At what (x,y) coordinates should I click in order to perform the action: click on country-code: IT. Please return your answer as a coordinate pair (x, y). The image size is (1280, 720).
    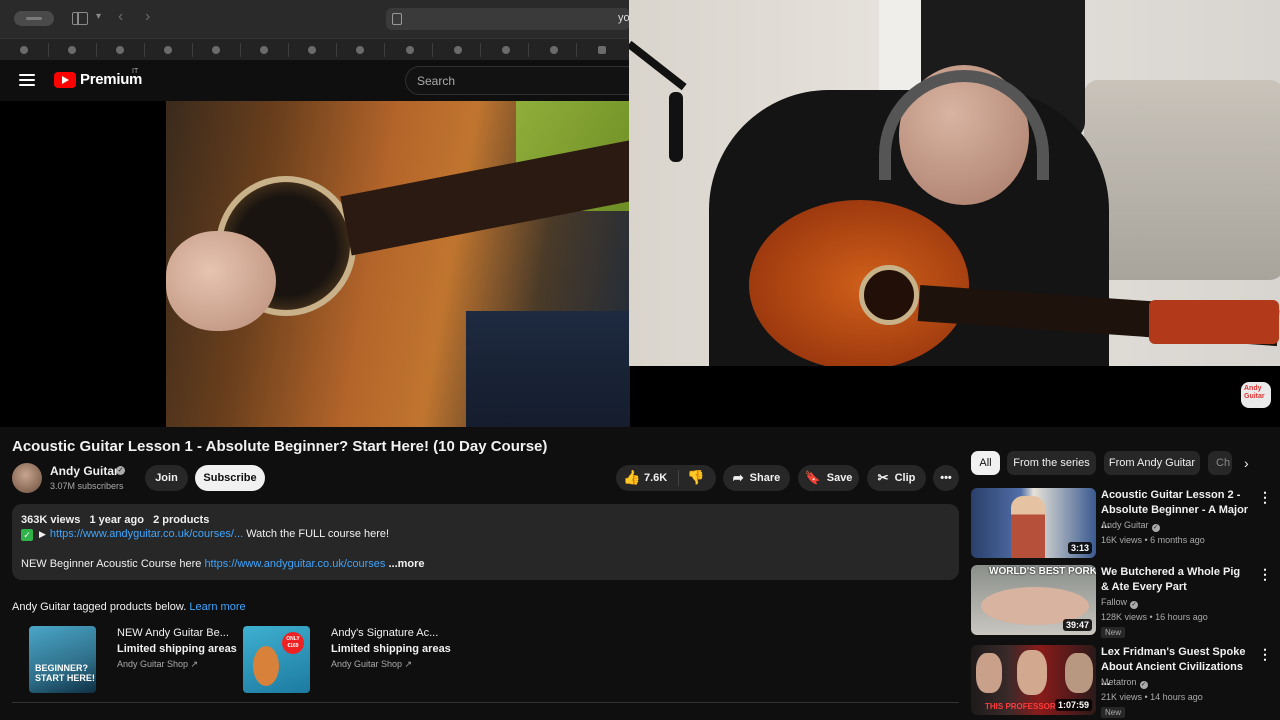
    Looking at the image, I should click on (135, 71).